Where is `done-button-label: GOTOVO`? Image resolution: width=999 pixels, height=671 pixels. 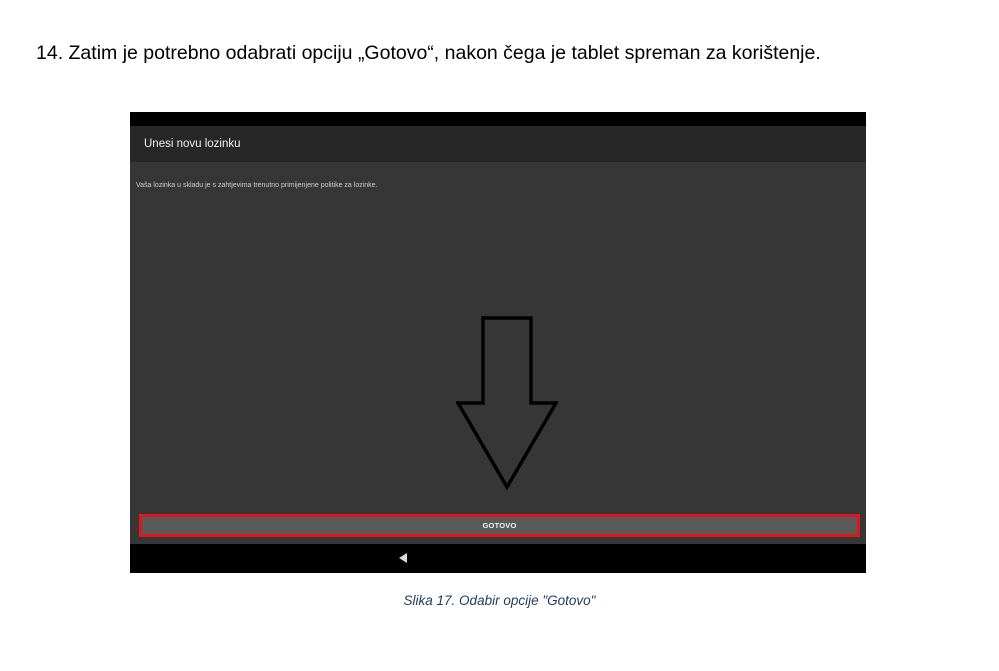
done-button-label: GOTOVO is located at coordinates (499, 525).